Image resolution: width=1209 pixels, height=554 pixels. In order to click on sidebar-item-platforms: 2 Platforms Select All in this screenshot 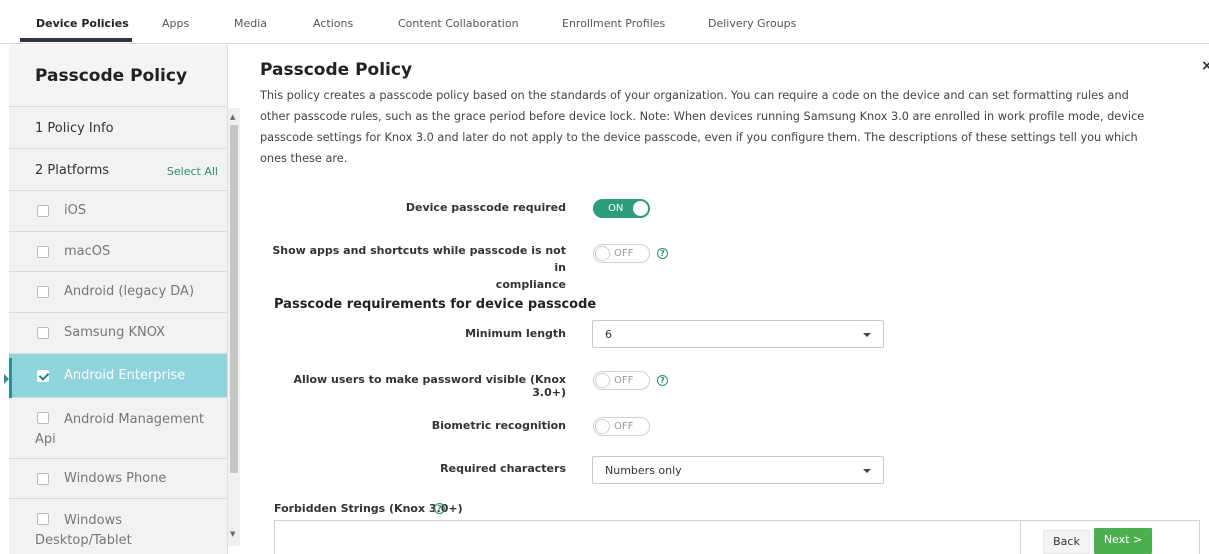, I will do `click(118, 170)`.